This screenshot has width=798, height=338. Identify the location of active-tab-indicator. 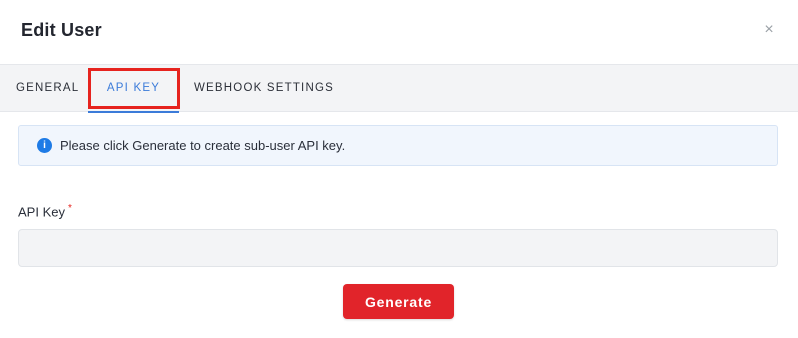
(133, 112).